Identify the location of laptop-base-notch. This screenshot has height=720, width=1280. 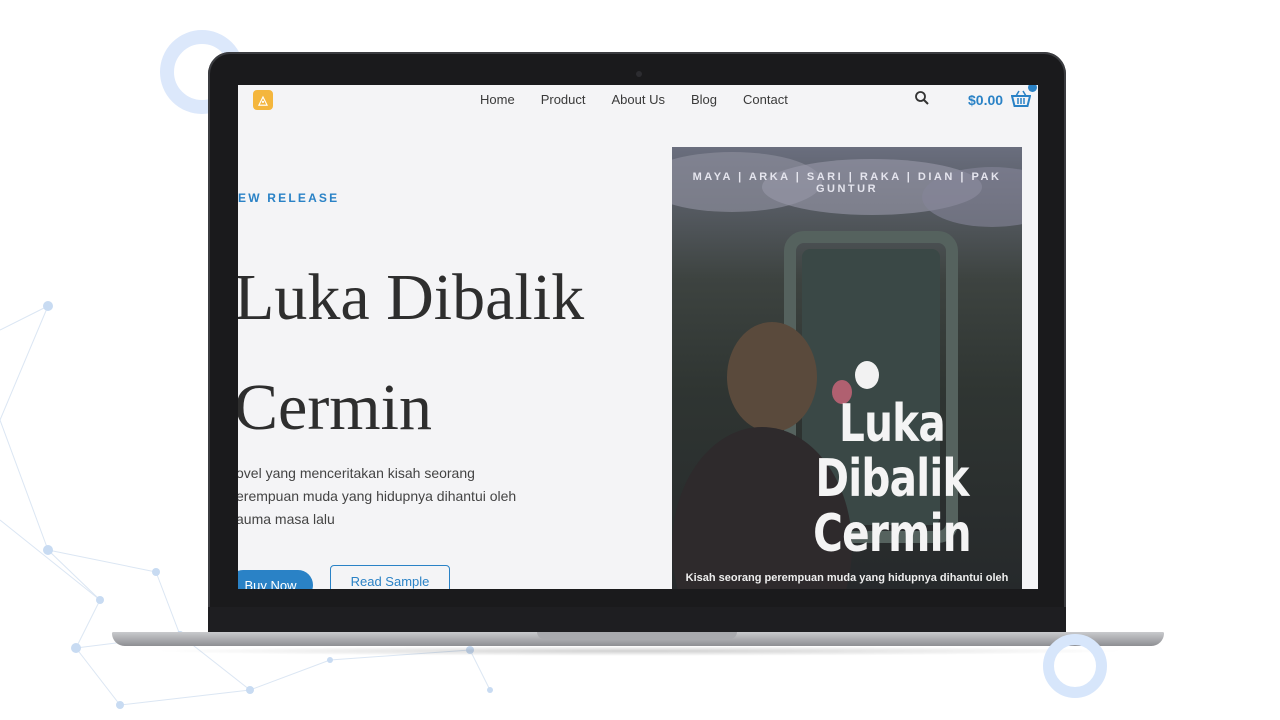
(637, 635).